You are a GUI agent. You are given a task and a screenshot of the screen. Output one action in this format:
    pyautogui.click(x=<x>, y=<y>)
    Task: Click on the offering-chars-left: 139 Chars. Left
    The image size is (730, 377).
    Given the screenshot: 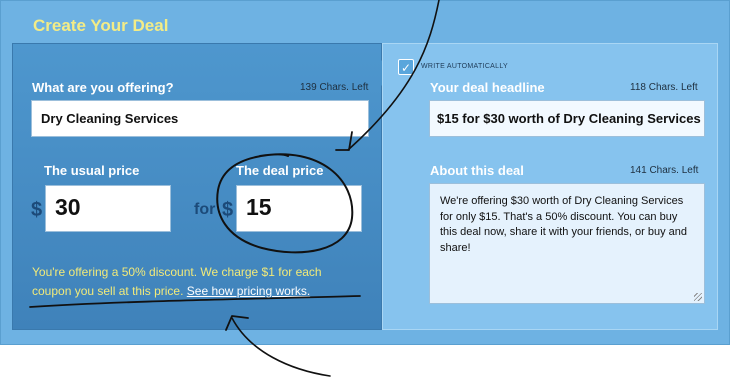 What is the action you would take?
    pyautogui.click(x=334, y=87)
    